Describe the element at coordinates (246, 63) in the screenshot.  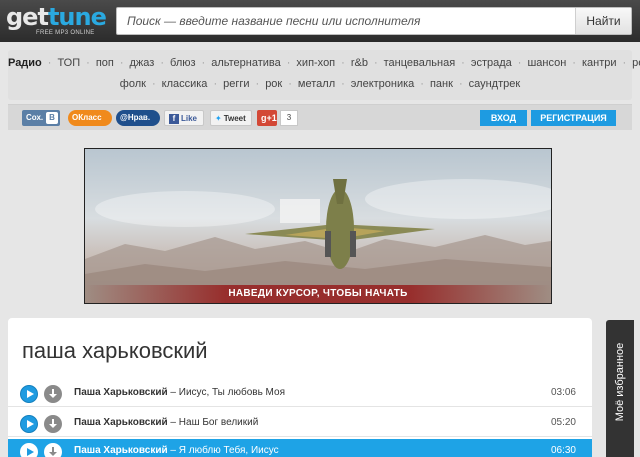
I see `genre-link: альтернатива` at that location.